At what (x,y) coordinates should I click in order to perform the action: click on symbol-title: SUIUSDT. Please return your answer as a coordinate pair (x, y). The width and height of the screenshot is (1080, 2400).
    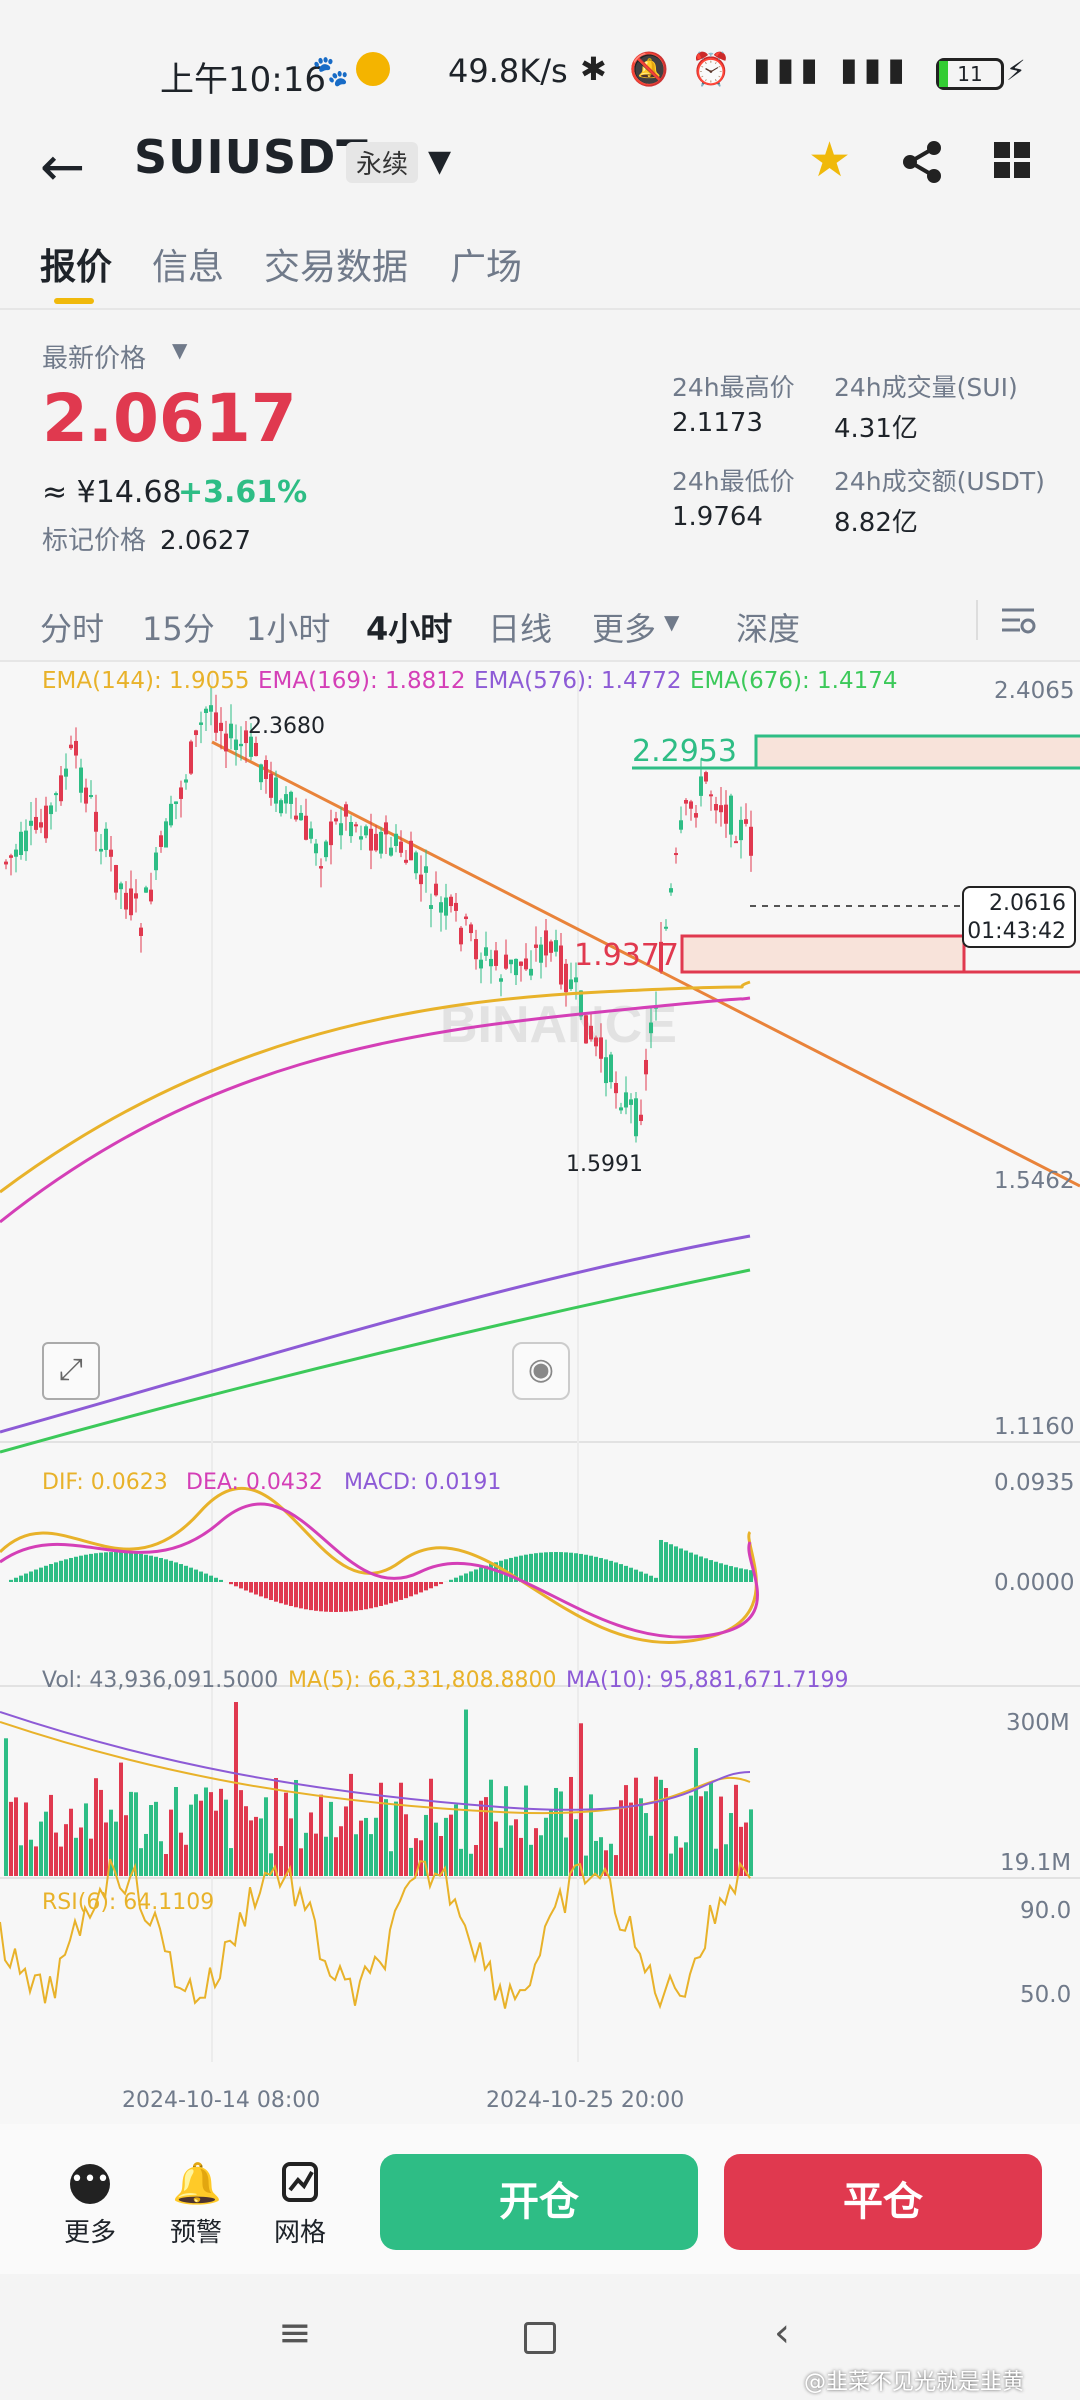
    Looking at the image, I should click on (251, 157).